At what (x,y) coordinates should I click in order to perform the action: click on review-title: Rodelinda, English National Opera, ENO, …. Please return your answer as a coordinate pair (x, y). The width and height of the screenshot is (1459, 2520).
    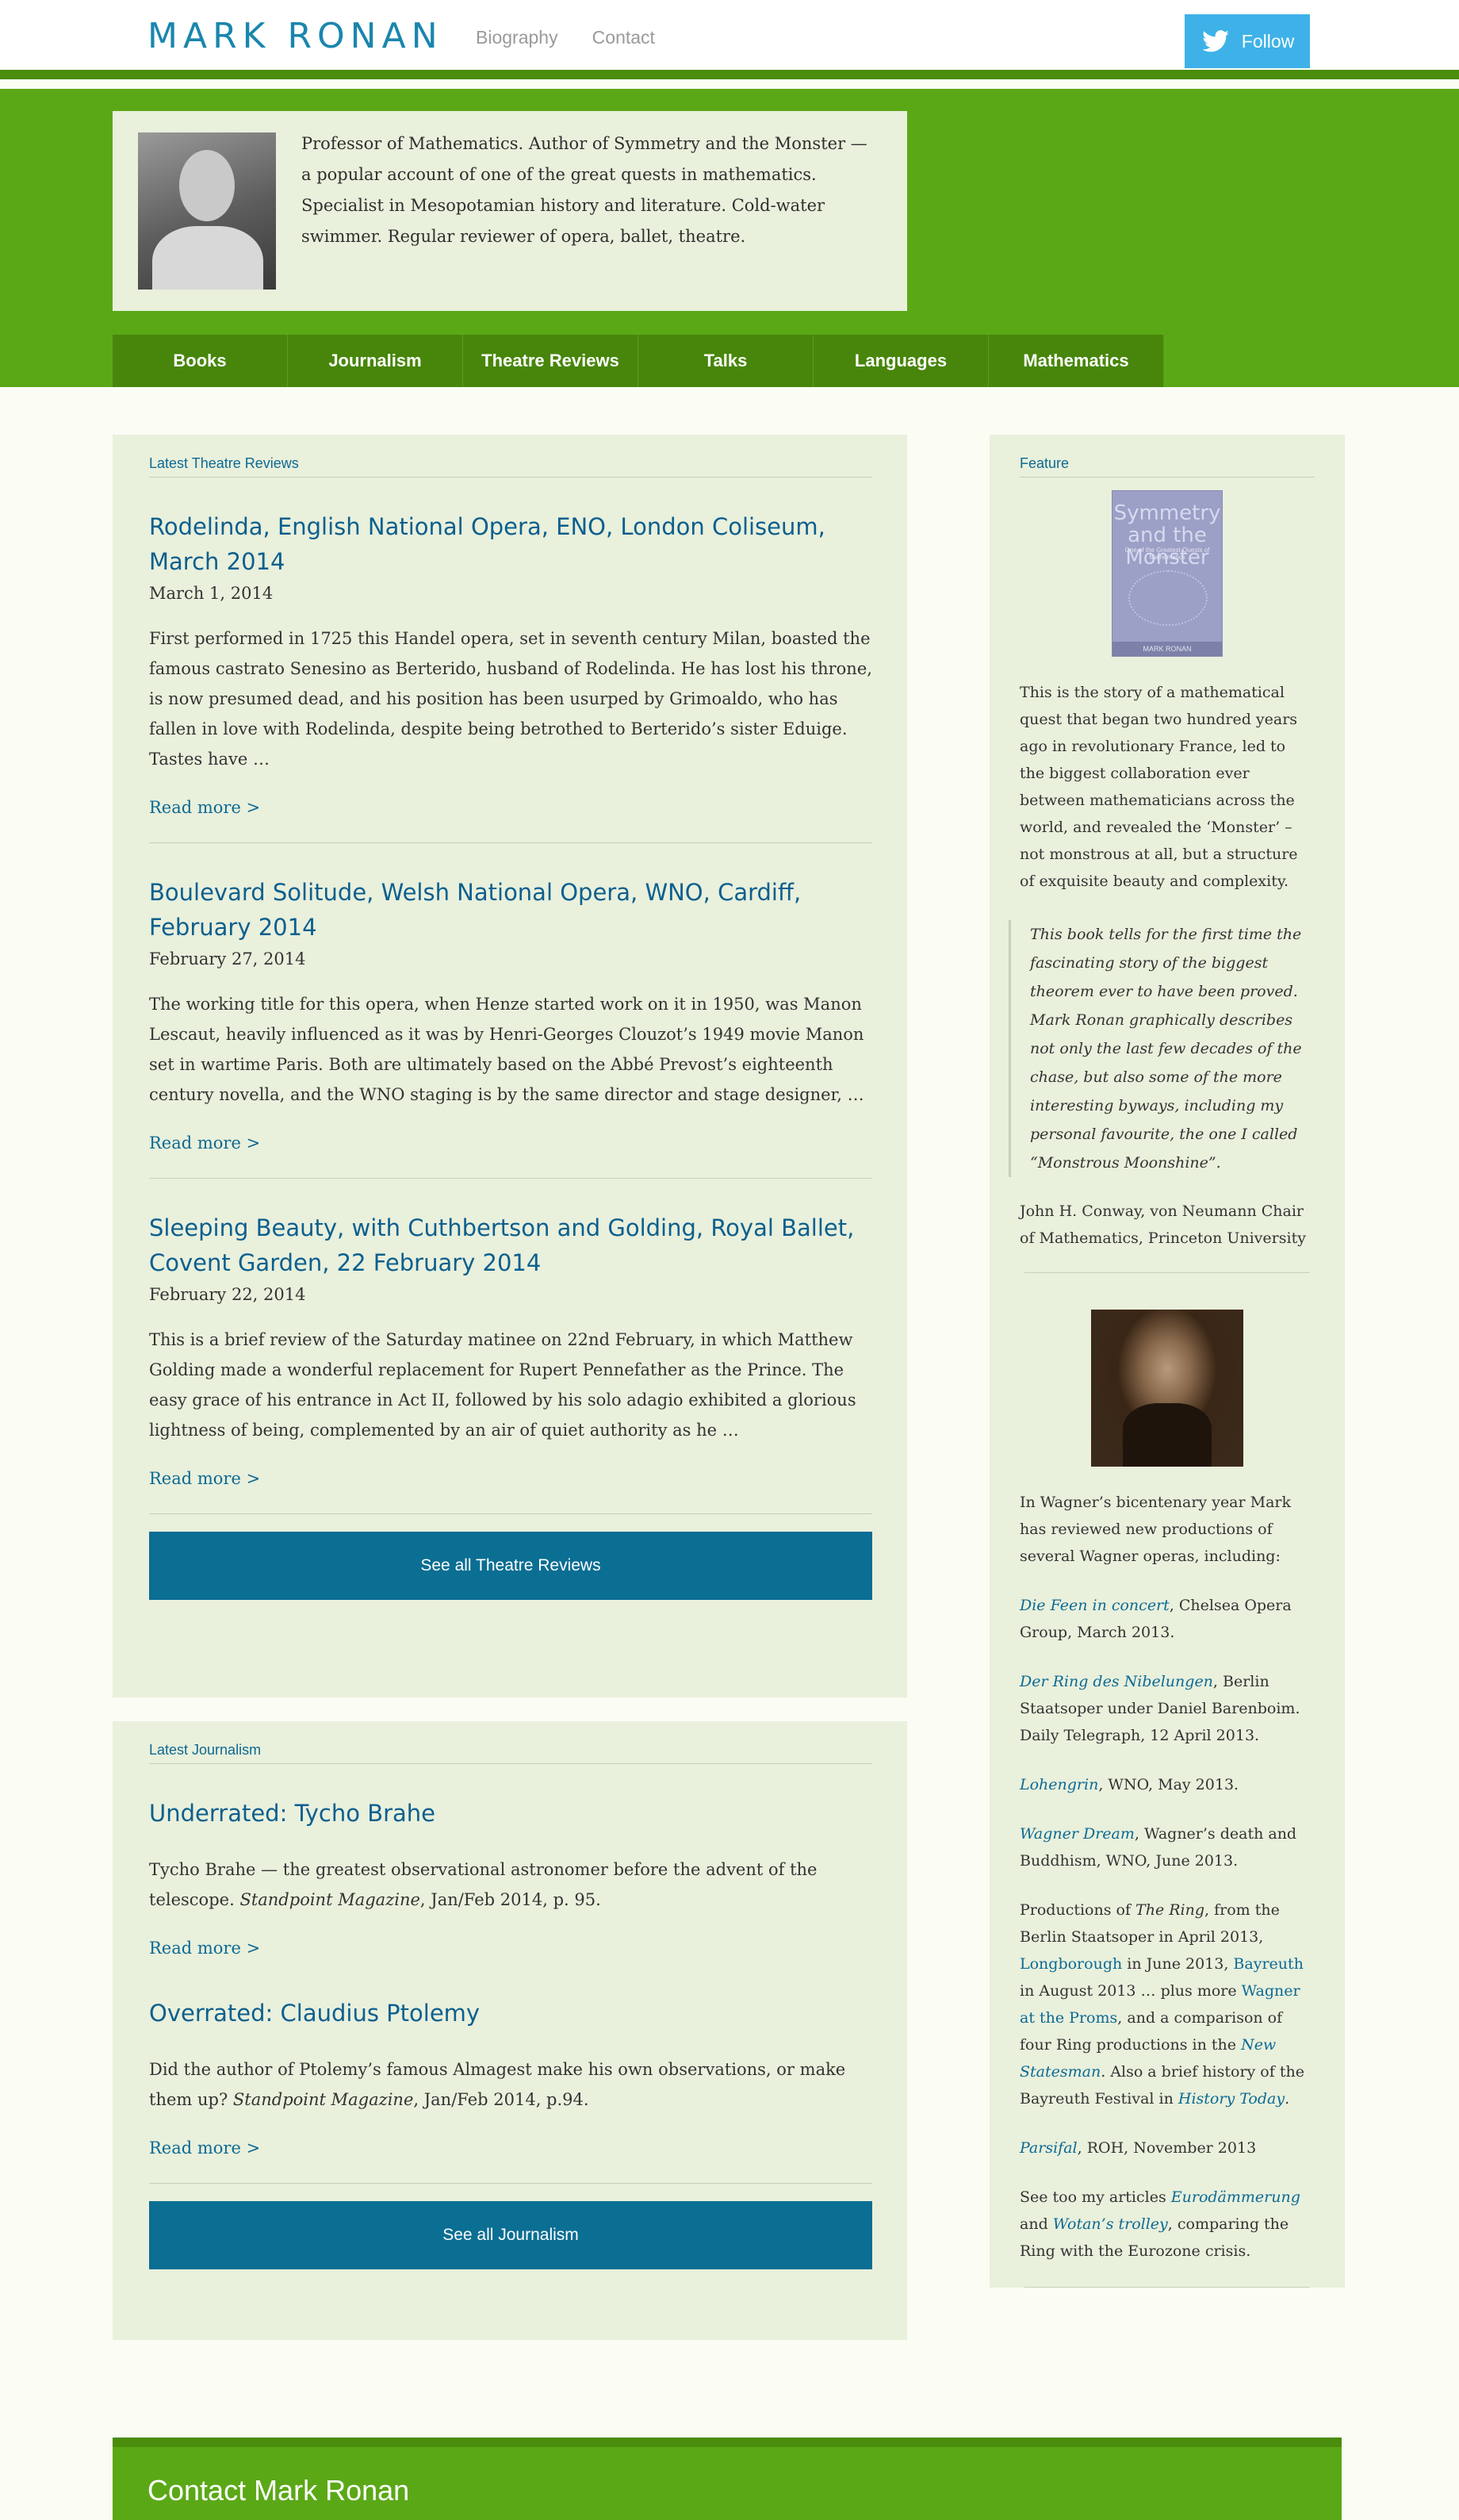
    Looking at the image, I should click on (510, 544).